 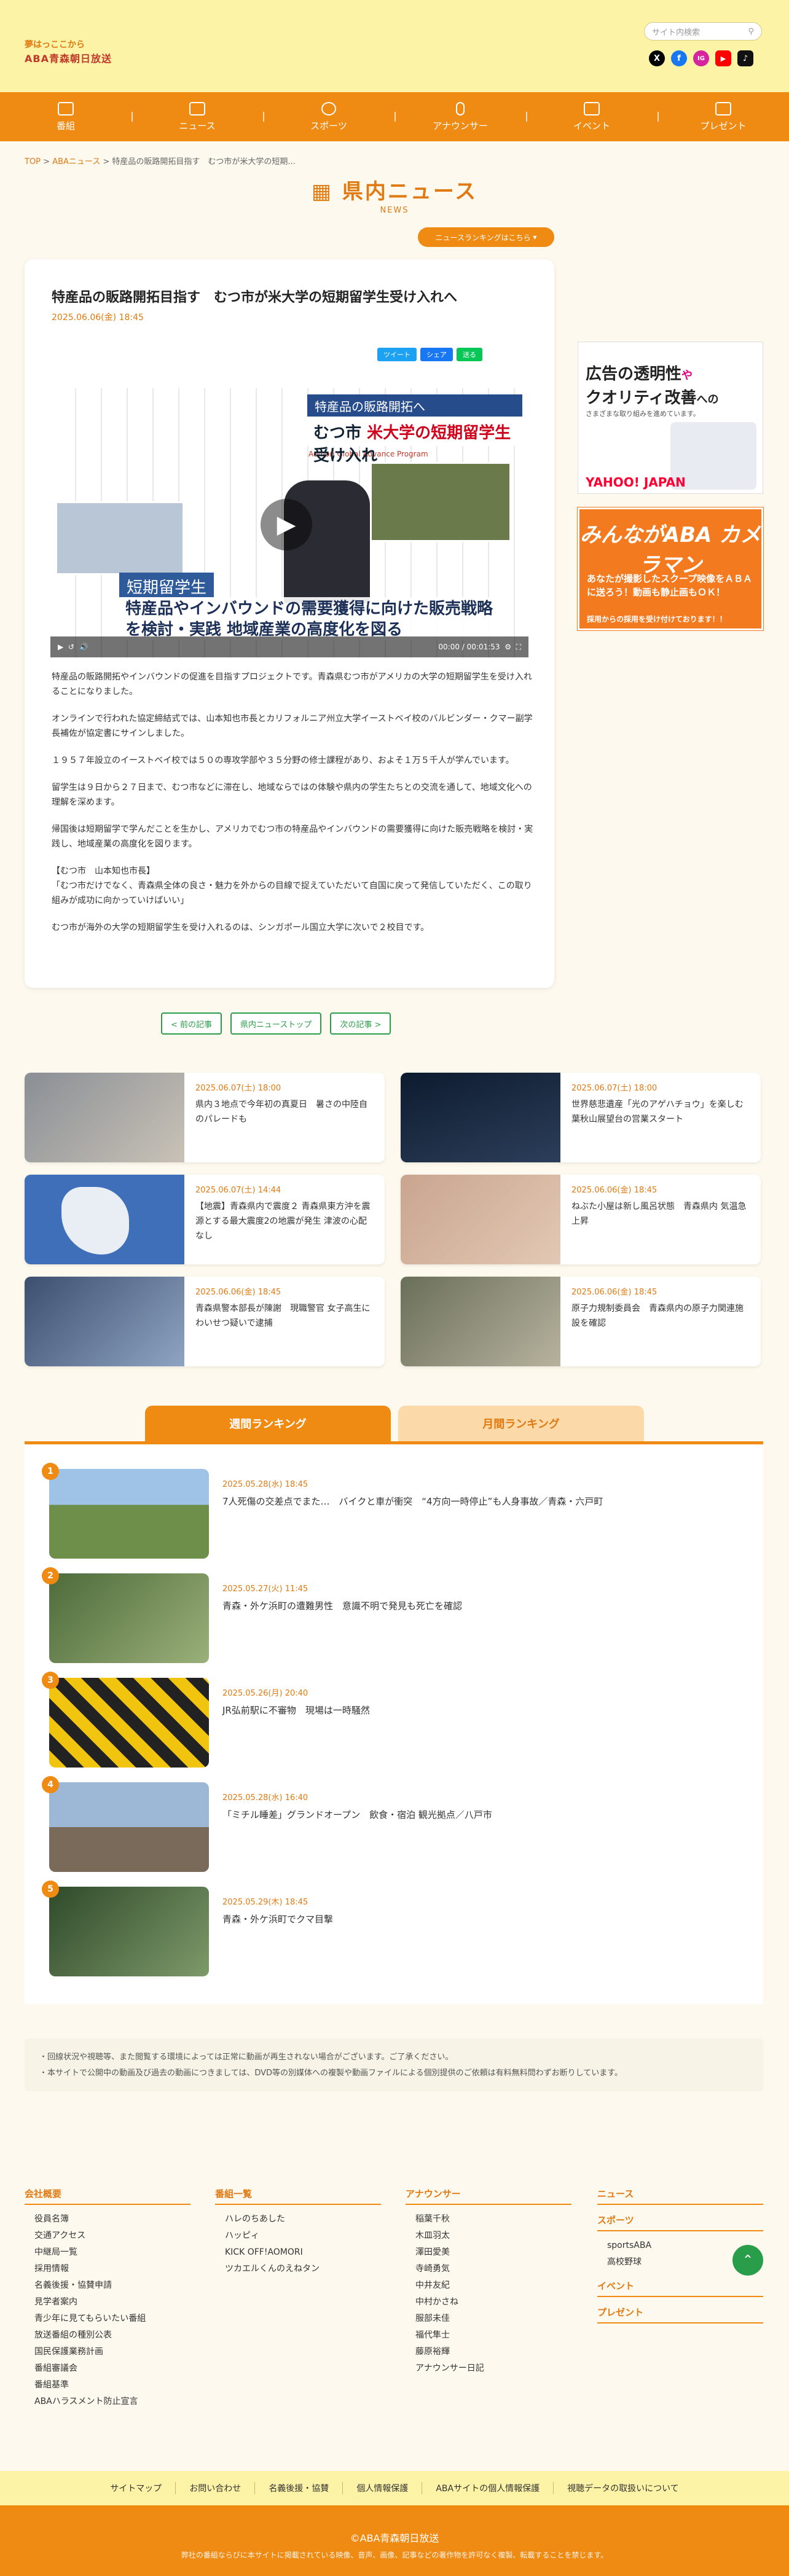 What do you see at coordinates (521, 1423) in the screenshot?
I see `tab-monthly-ranking: 月間ランキング` at bounding box center [521, 1423].